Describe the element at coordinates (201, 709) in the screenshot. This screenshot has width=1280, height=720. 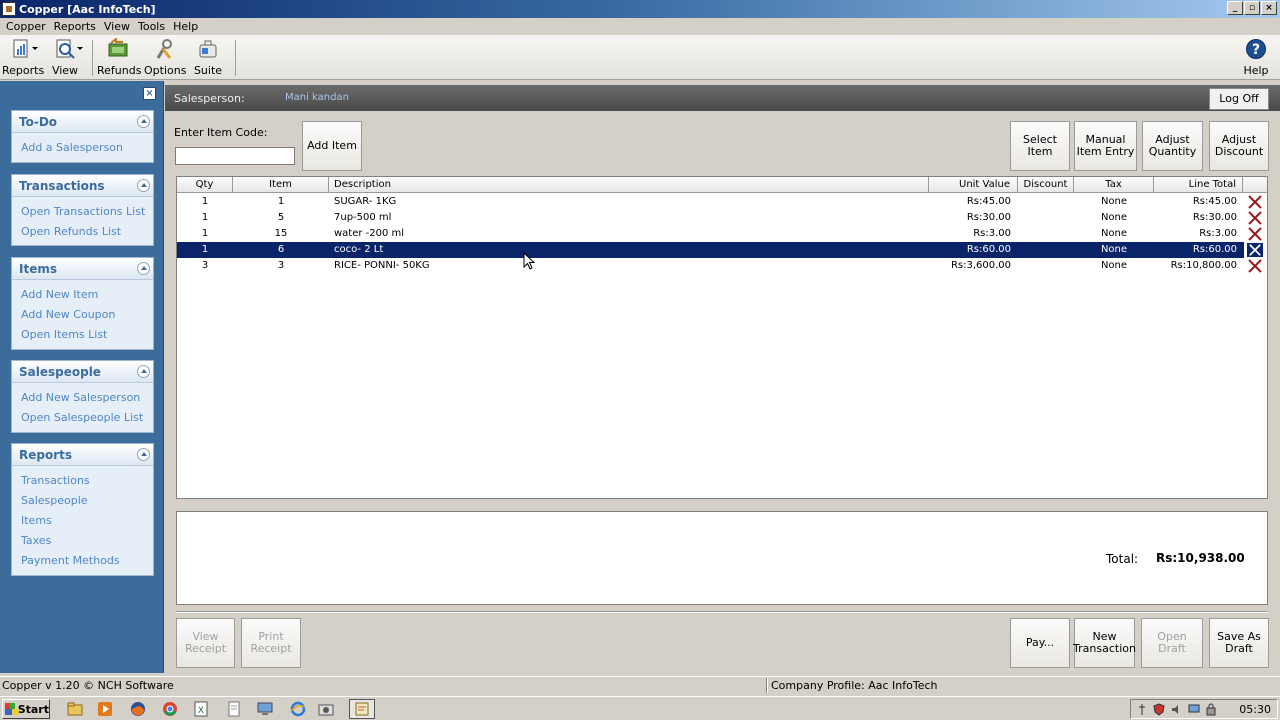
I see `excel-icon: X` at that location.